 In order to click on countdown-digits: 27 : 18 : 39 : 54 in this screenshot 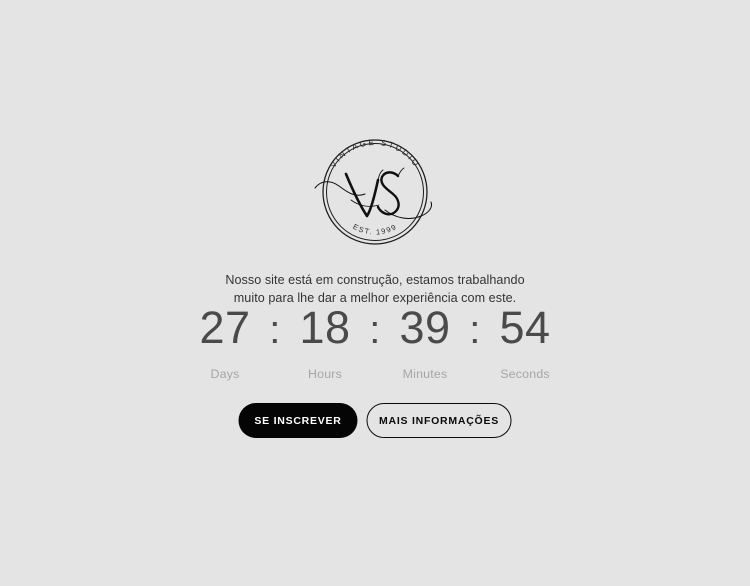, I will do `click(375, 329)`.